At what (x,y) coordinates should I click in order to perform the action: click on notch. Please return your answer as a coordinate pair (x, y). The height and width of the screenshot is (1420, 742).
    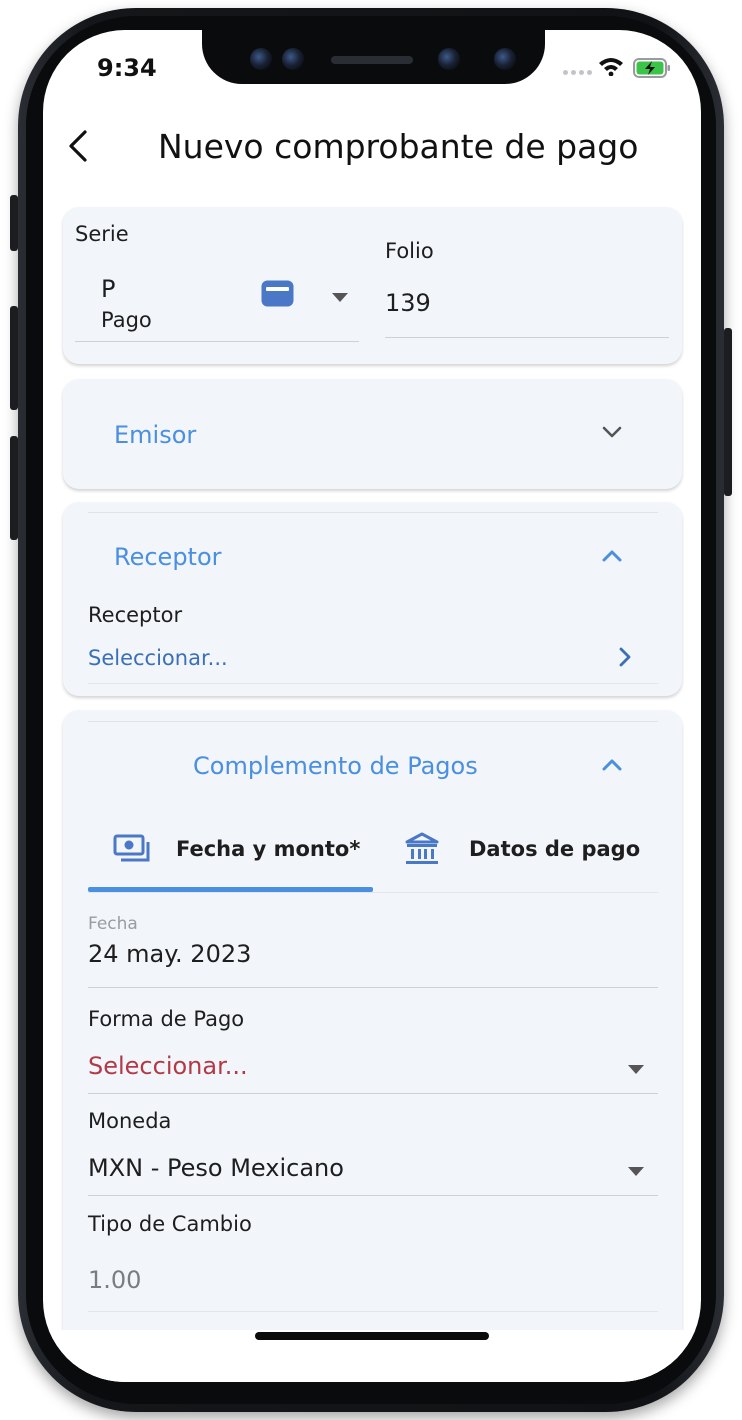
    Looking at the image, I should click on (373, 57).